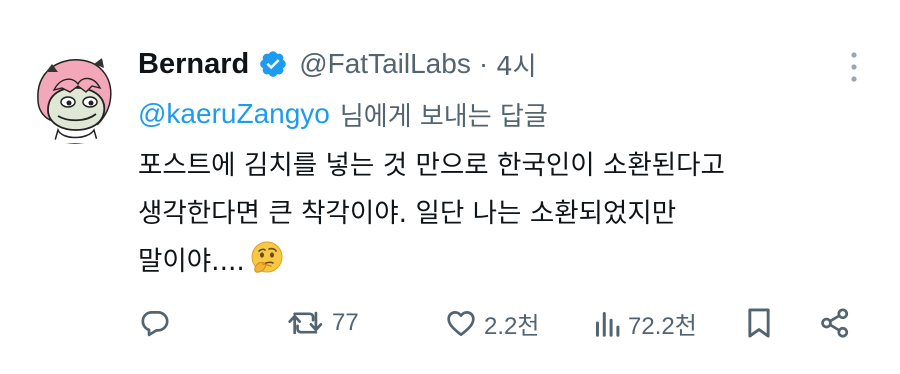 The height and width of the screenshot is (374, 900). I want to click on reply-to-suffix: 님에게 보내는 답글, so click(443, 116).